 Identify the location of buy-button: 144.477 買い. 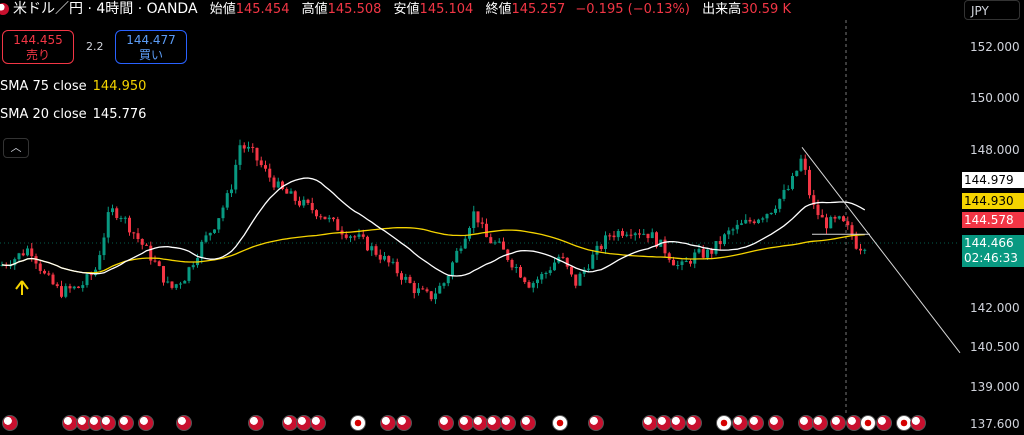
(151, 47).